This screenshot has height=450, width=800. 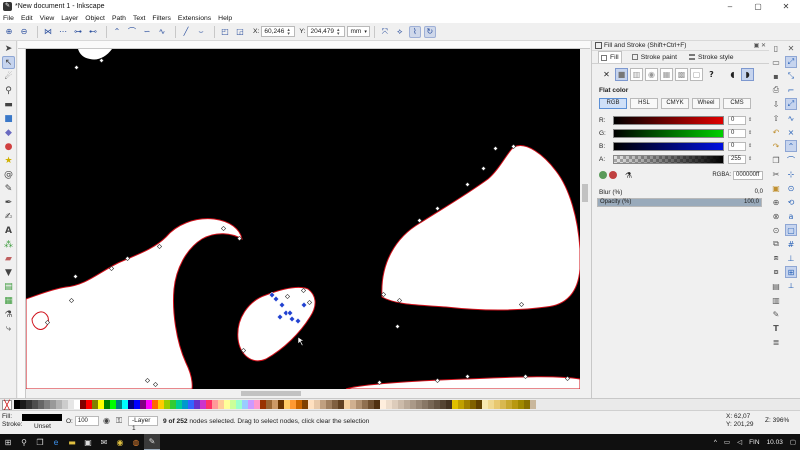 What do you see at coordinates (776, 48) in the screenshot?
I see `new-document-icon: ▯` at bounding box center [776, 48].